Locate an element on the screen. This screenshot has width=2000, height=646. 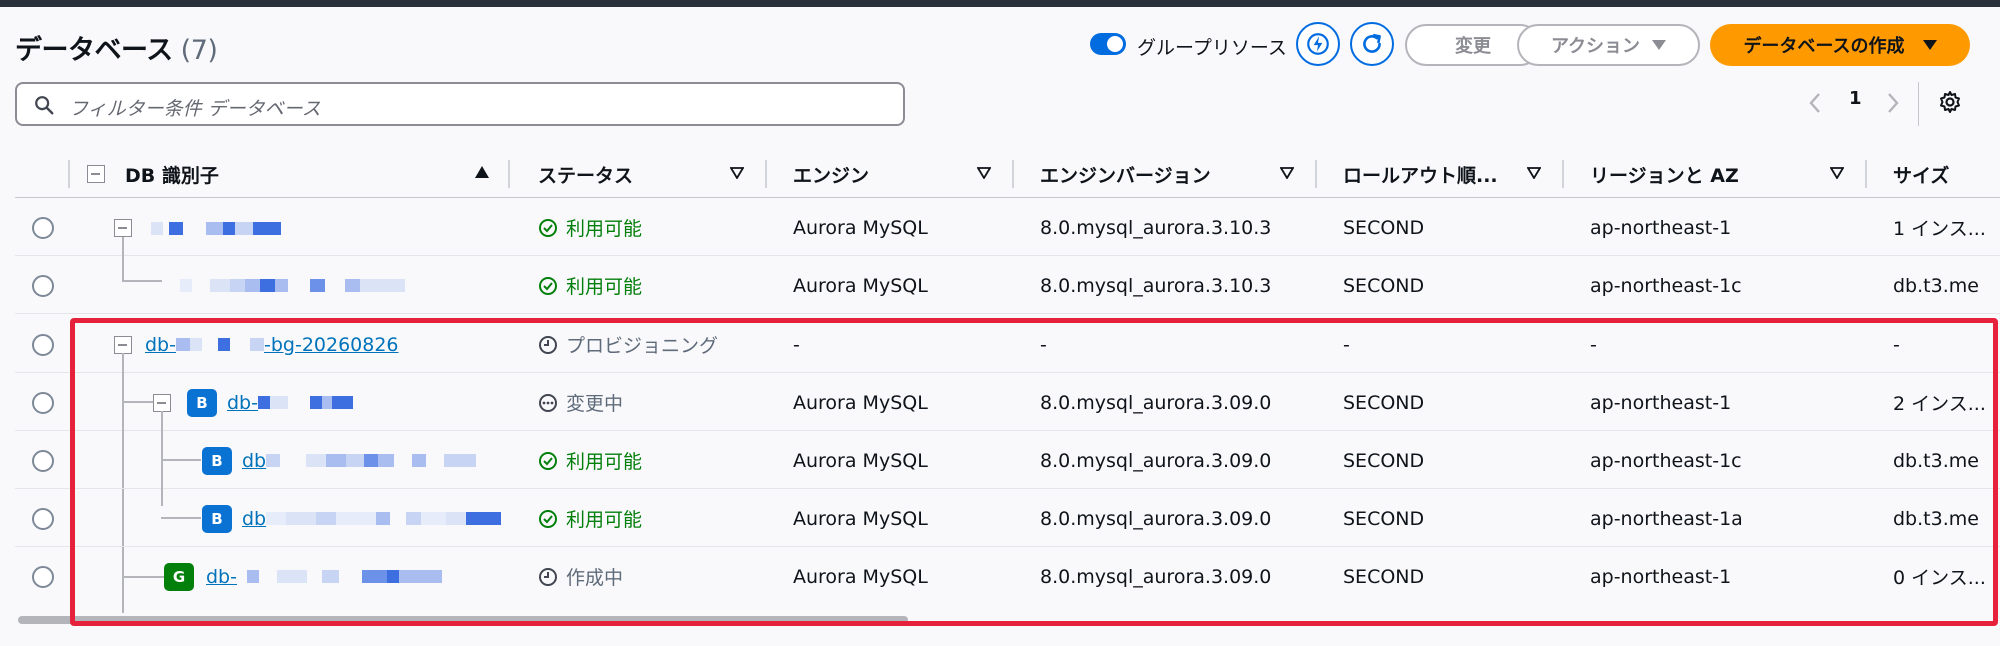
resource-count: (7) is located at coordinates (199, 50).